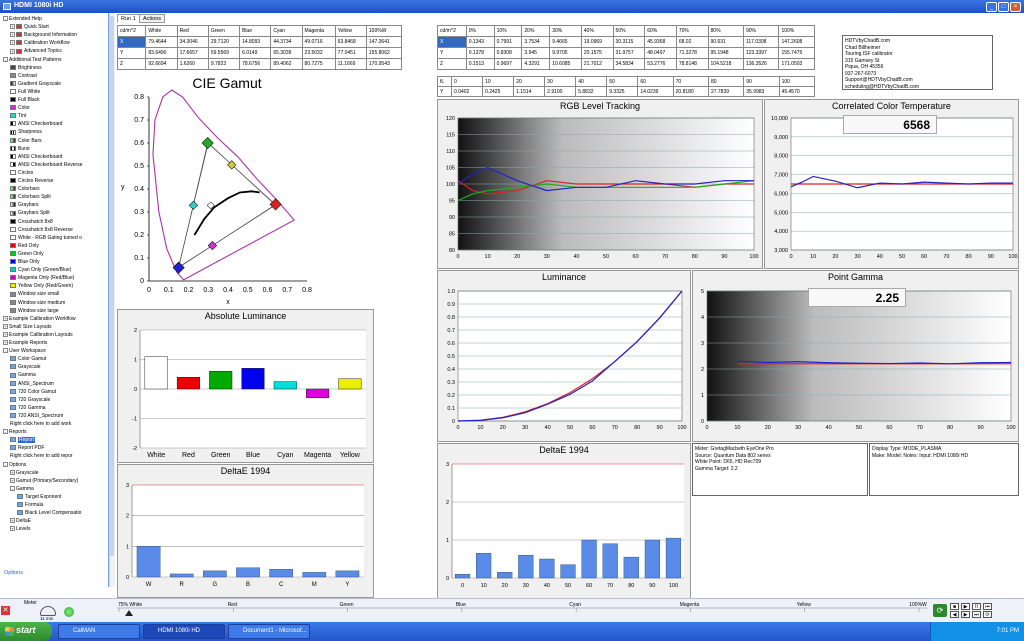 The height and width of the screenshot is (641, 1024). Describe the element at coordinates (59, 367) in the screenshot. I see `tree-item: Grayscale` at that location.